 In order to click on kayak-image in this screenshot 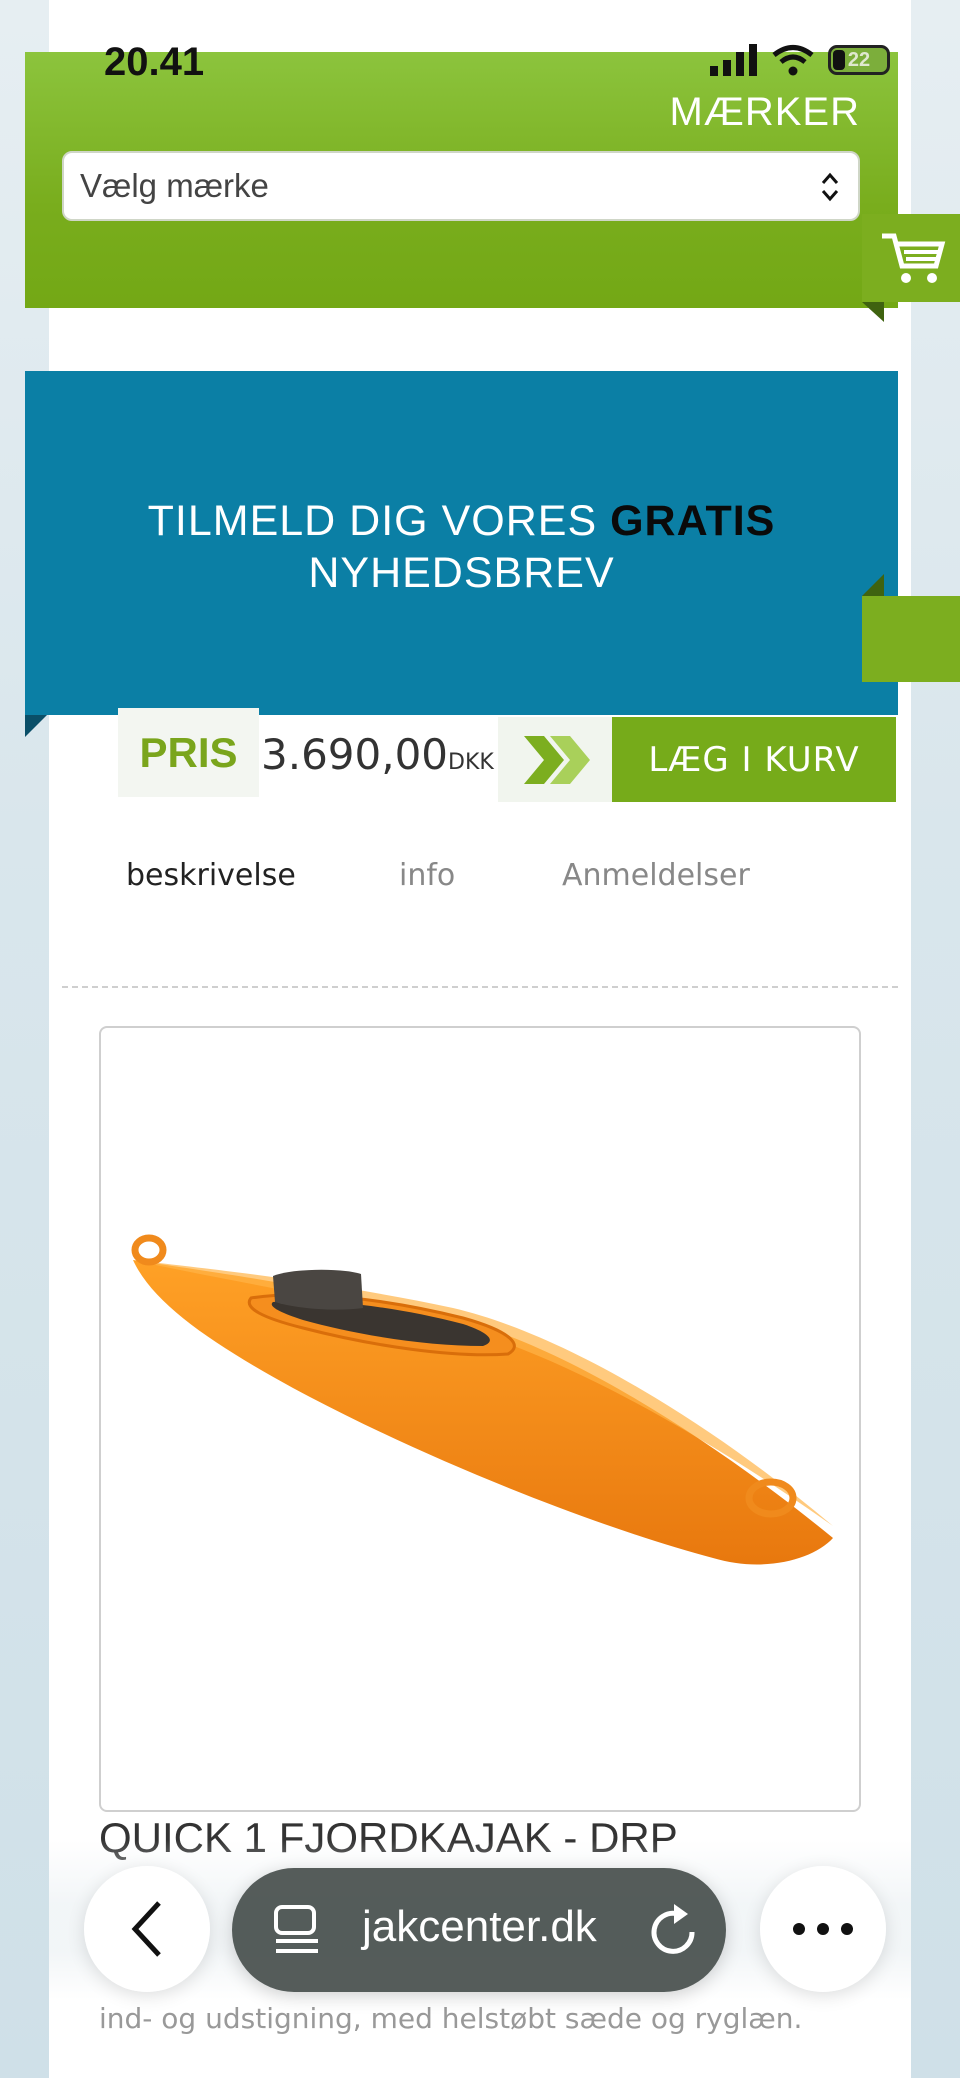, I will do `click(482, 1399)`.